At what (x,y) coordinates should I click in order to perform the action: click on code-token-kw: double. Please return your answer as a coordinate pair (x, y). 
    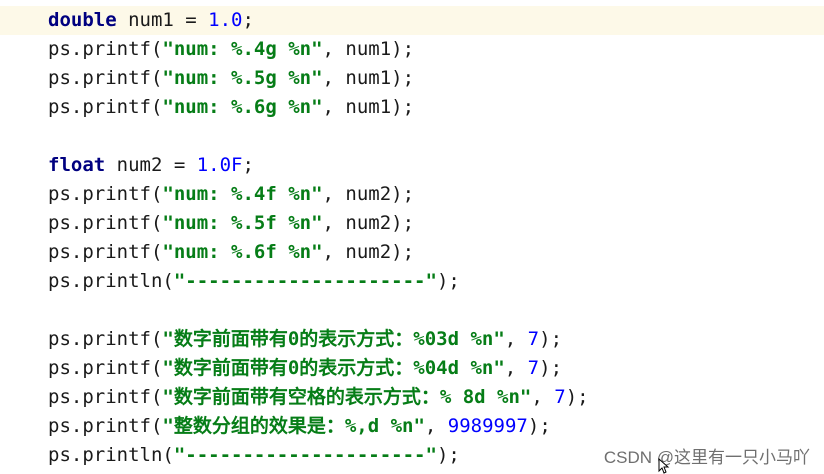
    Looking at the image, I should click on (82, 20).